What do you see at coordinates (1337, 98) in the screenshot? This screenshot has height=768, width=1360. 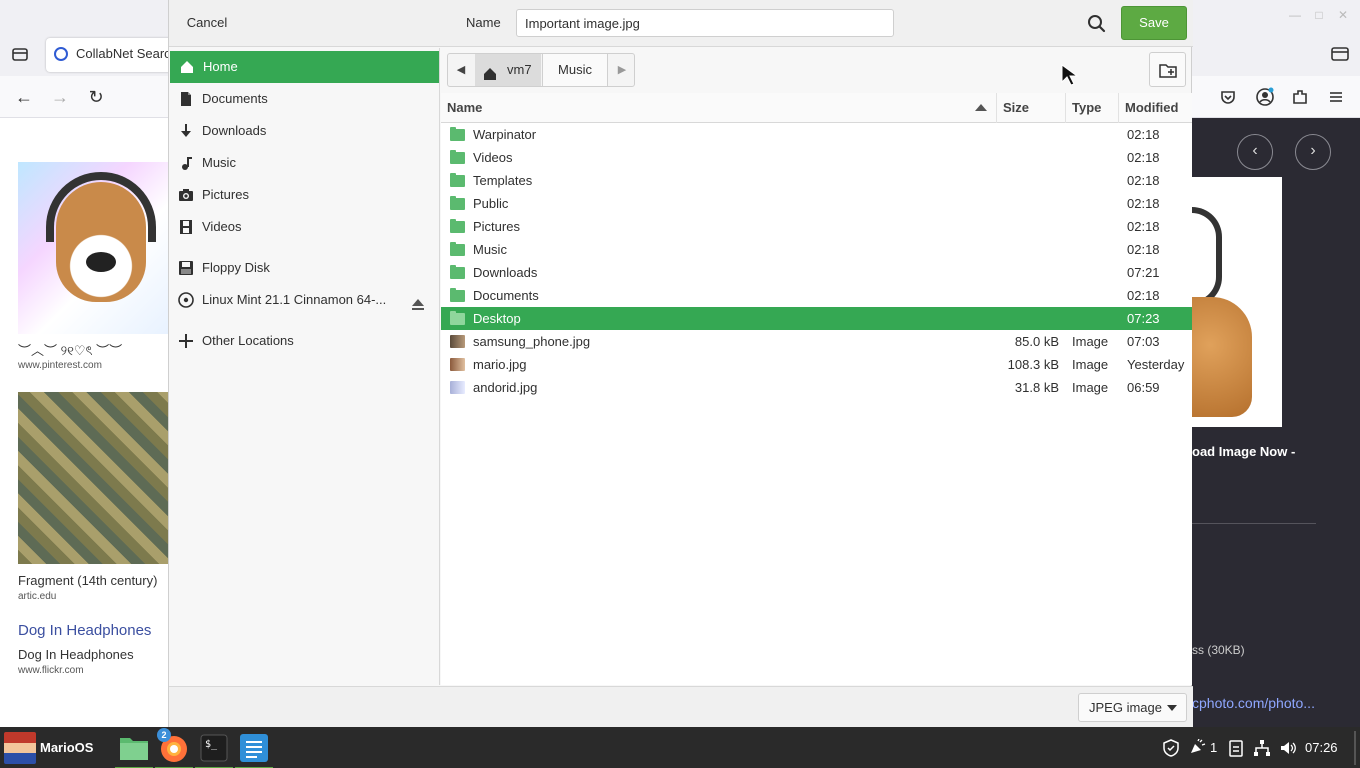 I see `menu-icon` at bounding box center [1337, 98].